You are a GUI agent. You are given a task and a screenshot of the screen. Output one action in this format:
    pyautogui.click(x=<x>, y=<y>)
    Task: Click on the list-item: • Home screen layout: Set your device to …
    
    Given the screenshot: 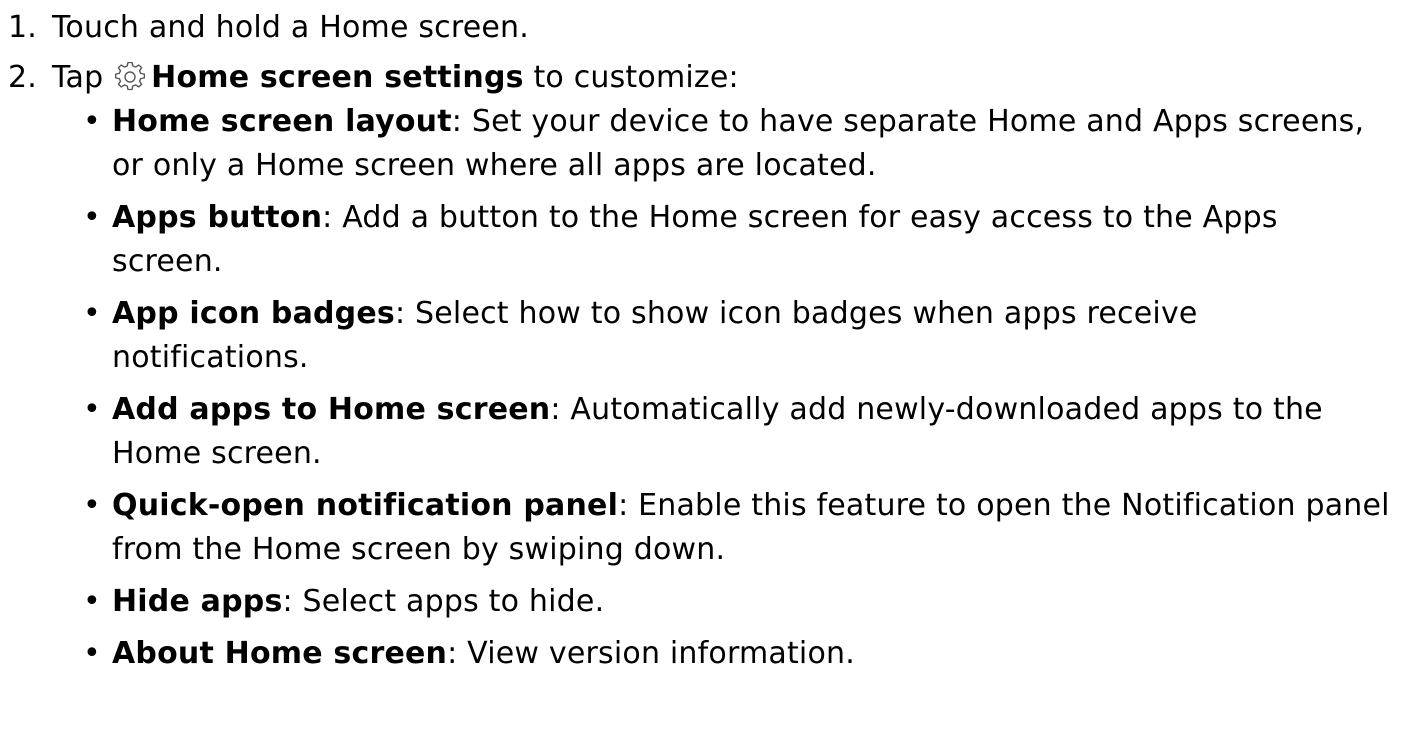 What is the action you would take?
    pyautogui.click(x=737, y=144)
    